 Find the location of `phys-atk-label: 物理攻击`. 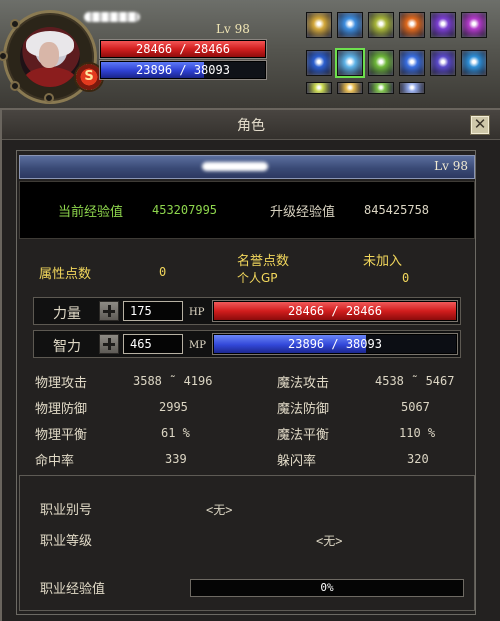

phys-atk-label: 物理攻击 is located at coordinates (61, 383).